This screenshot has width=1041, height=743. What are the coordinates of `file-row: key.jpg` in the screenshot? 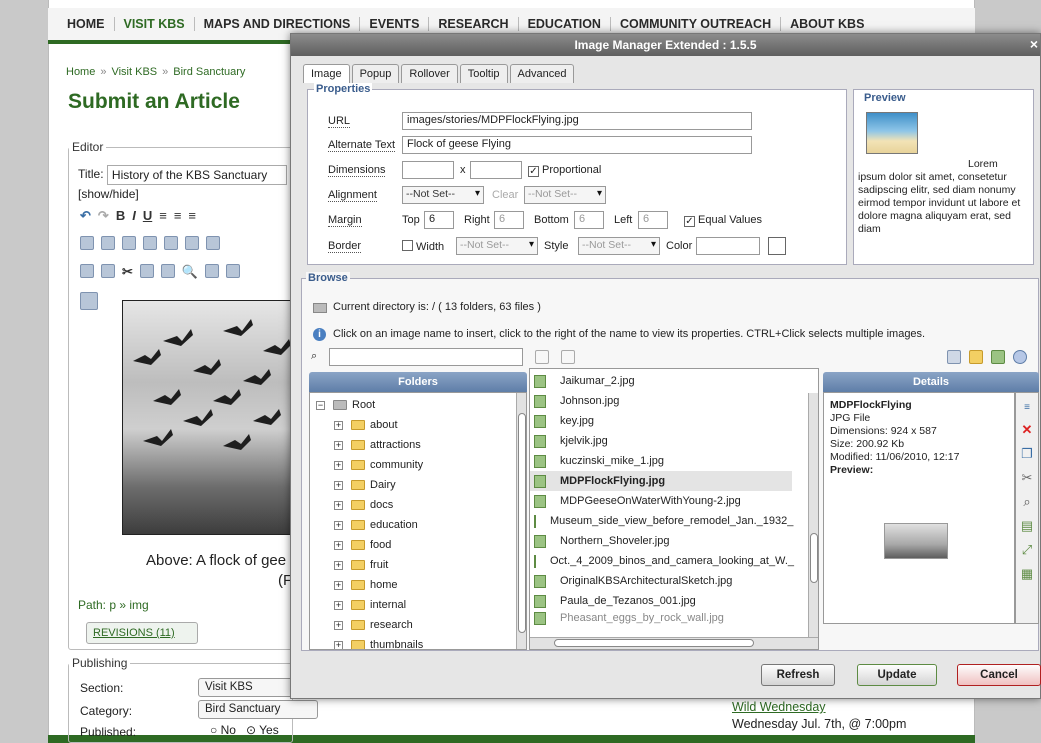 It's located at (661, 421).